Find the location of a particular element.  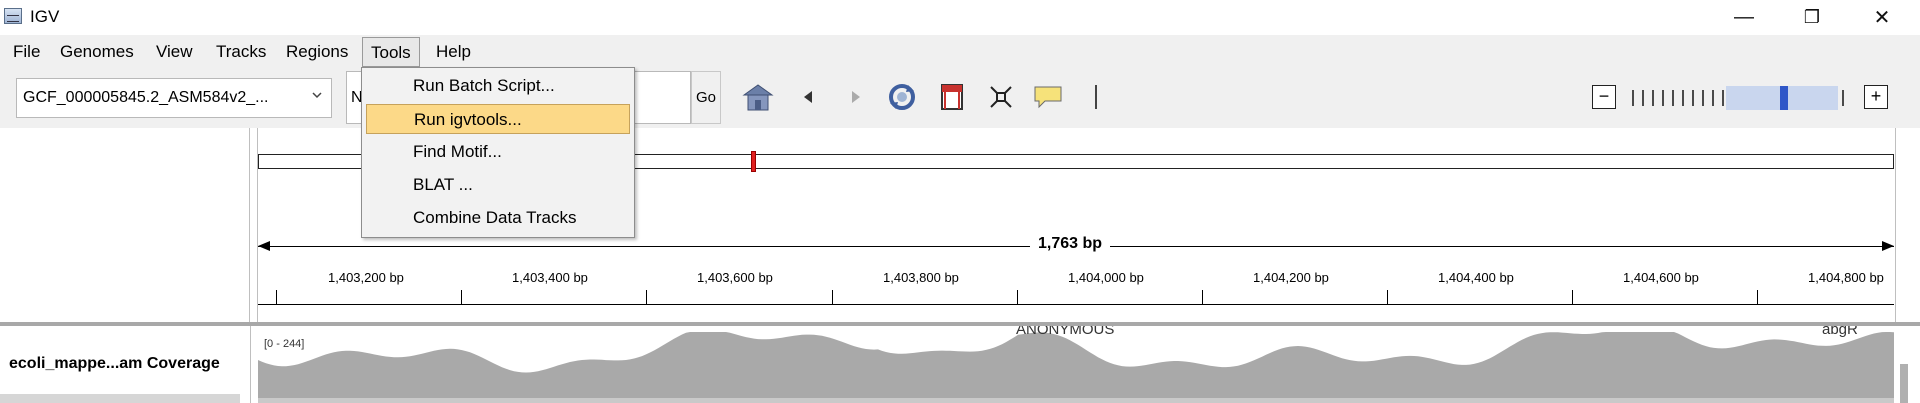

minimize-button: — is located at coordinates (1744, 17).